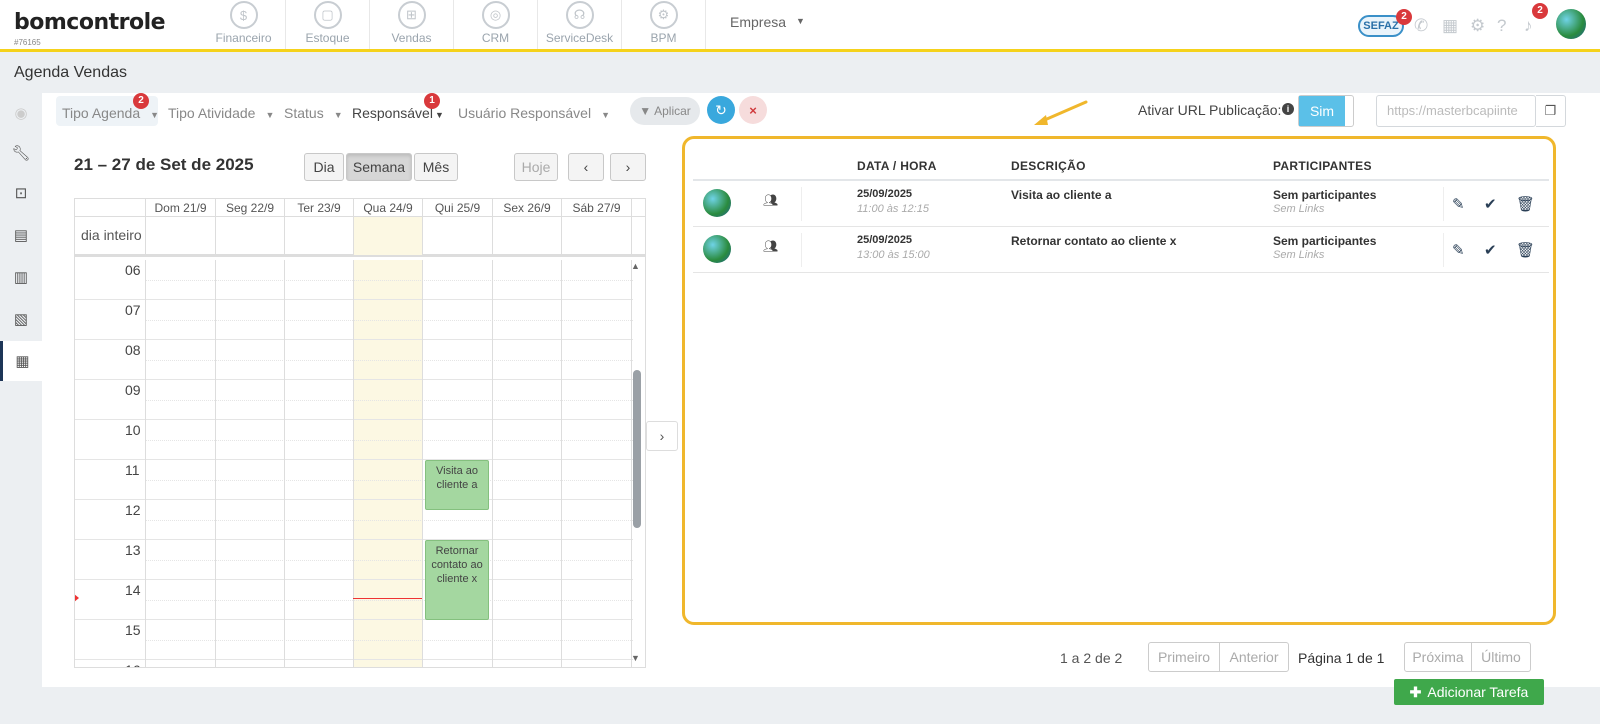 This screenshot has height=724, width=1600. I want to click on page-indicator: Página 1 de 1, so click(1341, 658).